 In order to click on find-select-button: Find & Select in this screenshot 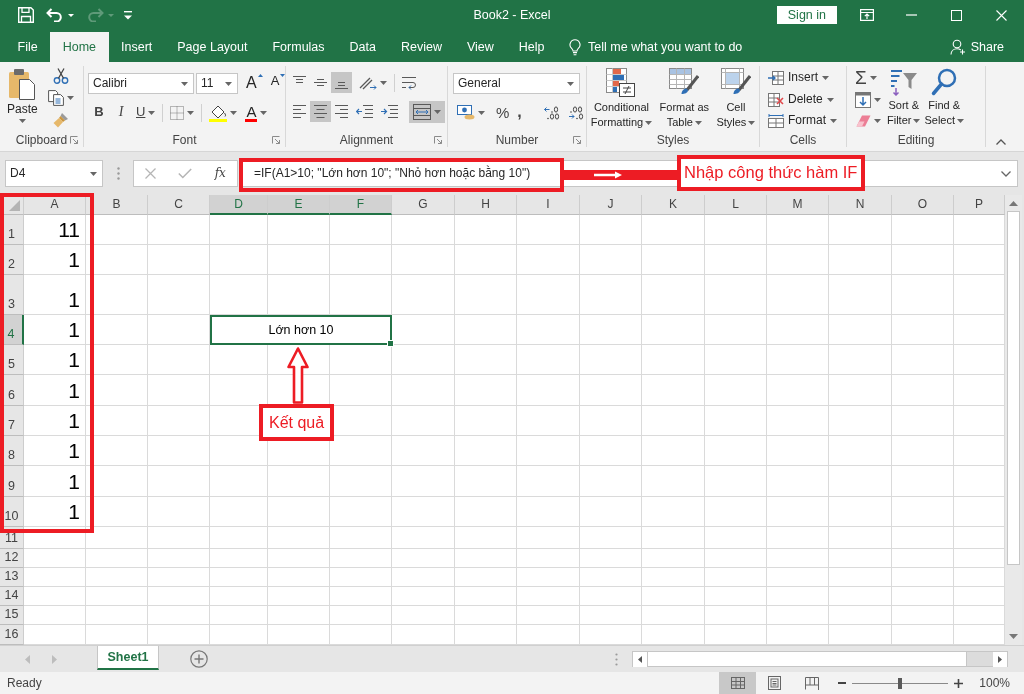, I will do `click(944, 98)`.